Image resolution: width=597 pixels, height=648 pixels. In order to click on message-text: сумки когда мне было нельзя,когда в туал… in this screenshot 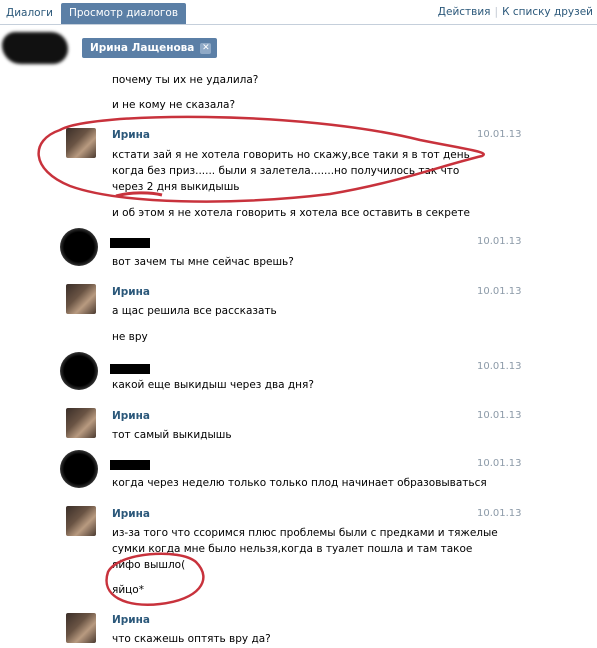, I will do `click(292, 549)`.